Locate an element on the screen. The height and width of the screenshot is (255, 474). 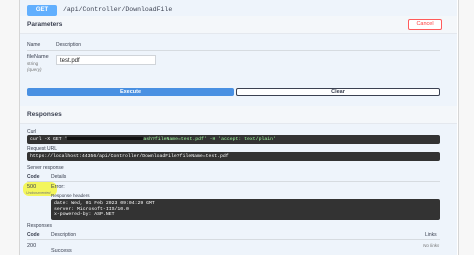
doc-status-code: 200 is located at coordinates (32, 246).